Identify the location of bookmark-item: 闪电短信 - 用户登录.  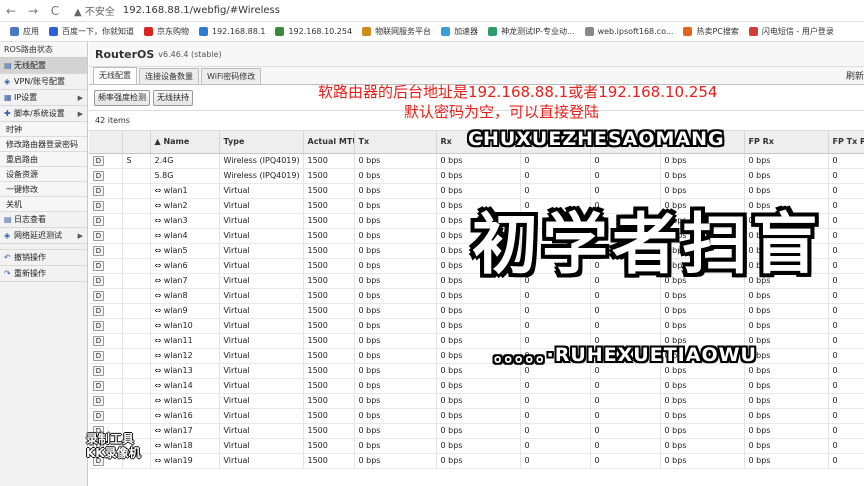
(791, 31).